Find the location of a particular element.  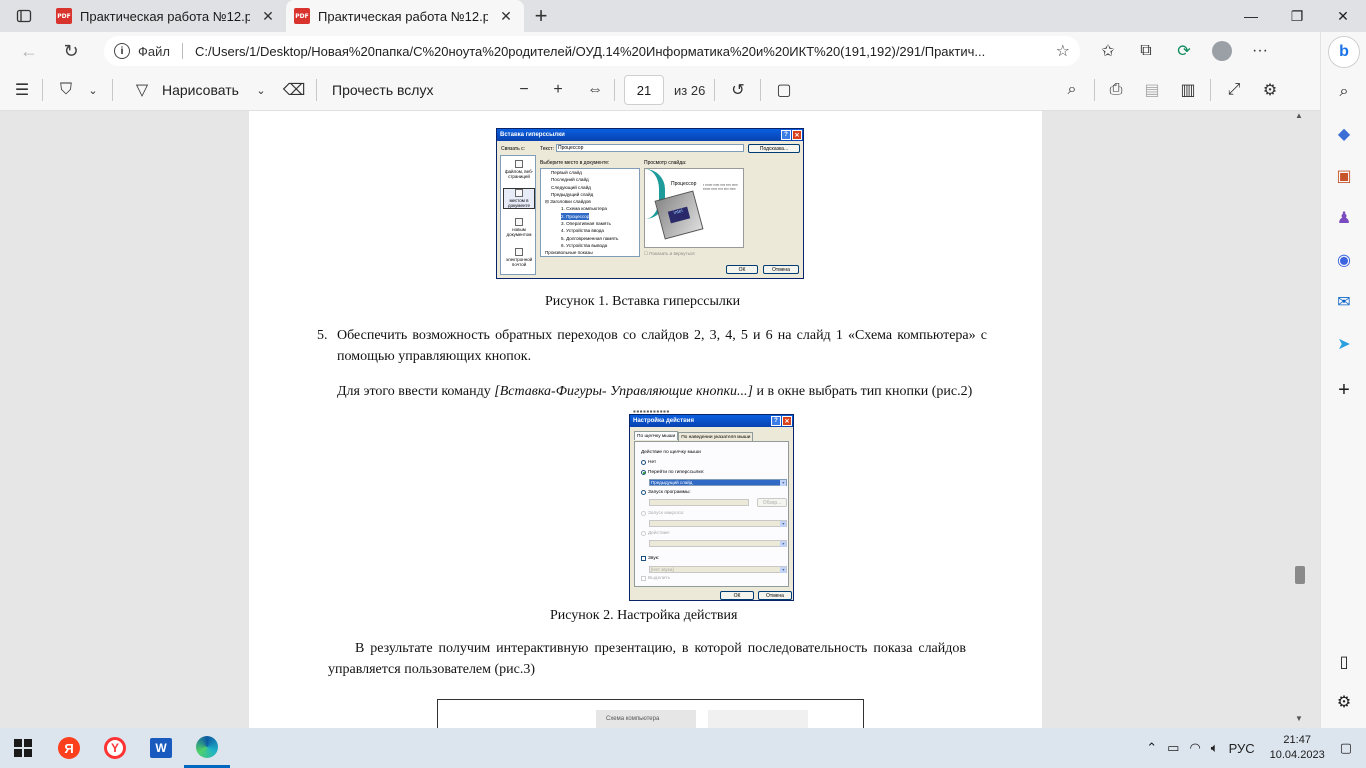

volume-icon: 🔈︎ is located at coordinates (1215, 748).